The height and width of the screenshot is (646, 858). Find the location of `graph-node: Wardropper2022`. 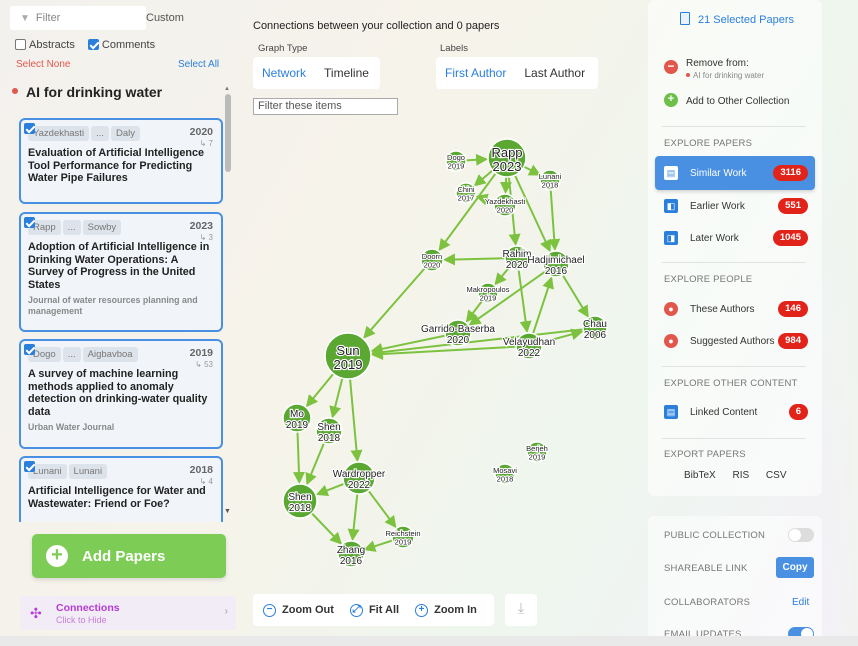

graph-node: Wardropper2022 is located at coordinates (359, 478).